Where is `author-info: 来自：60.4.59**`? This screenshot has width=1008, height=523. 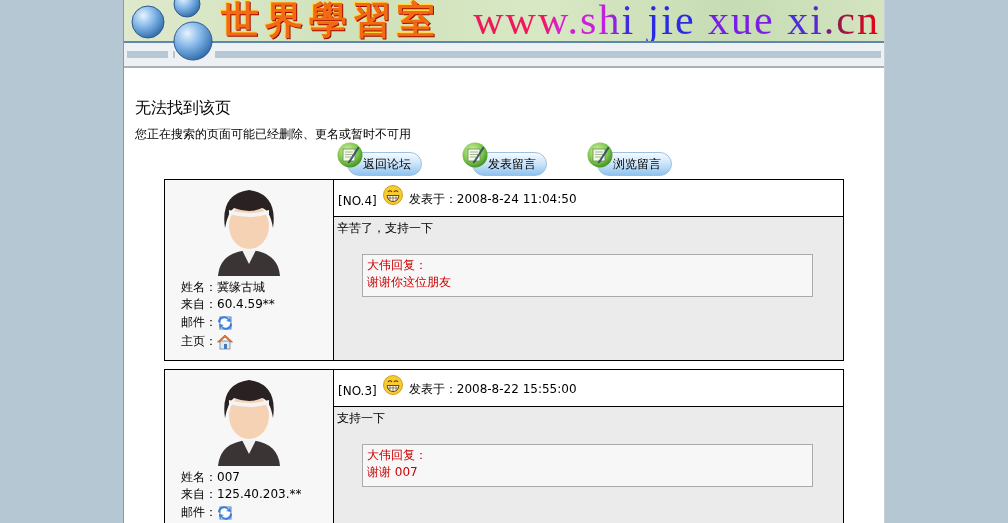 author-info: 来自：60.4.59** is located at coordinates (228, 304).